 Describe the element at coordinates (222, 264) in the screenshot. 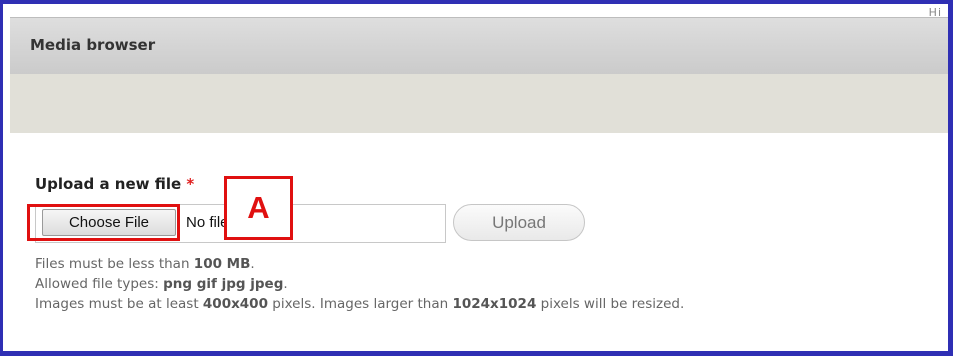

I see `help-size-value: 100 MB` at that location.